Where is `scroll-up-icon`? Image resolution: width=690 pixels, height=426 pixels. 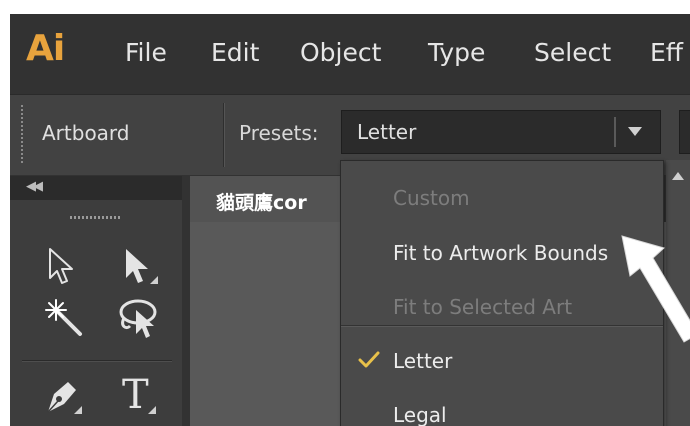 scroll-up-icon is located at coordinates (678, 176).